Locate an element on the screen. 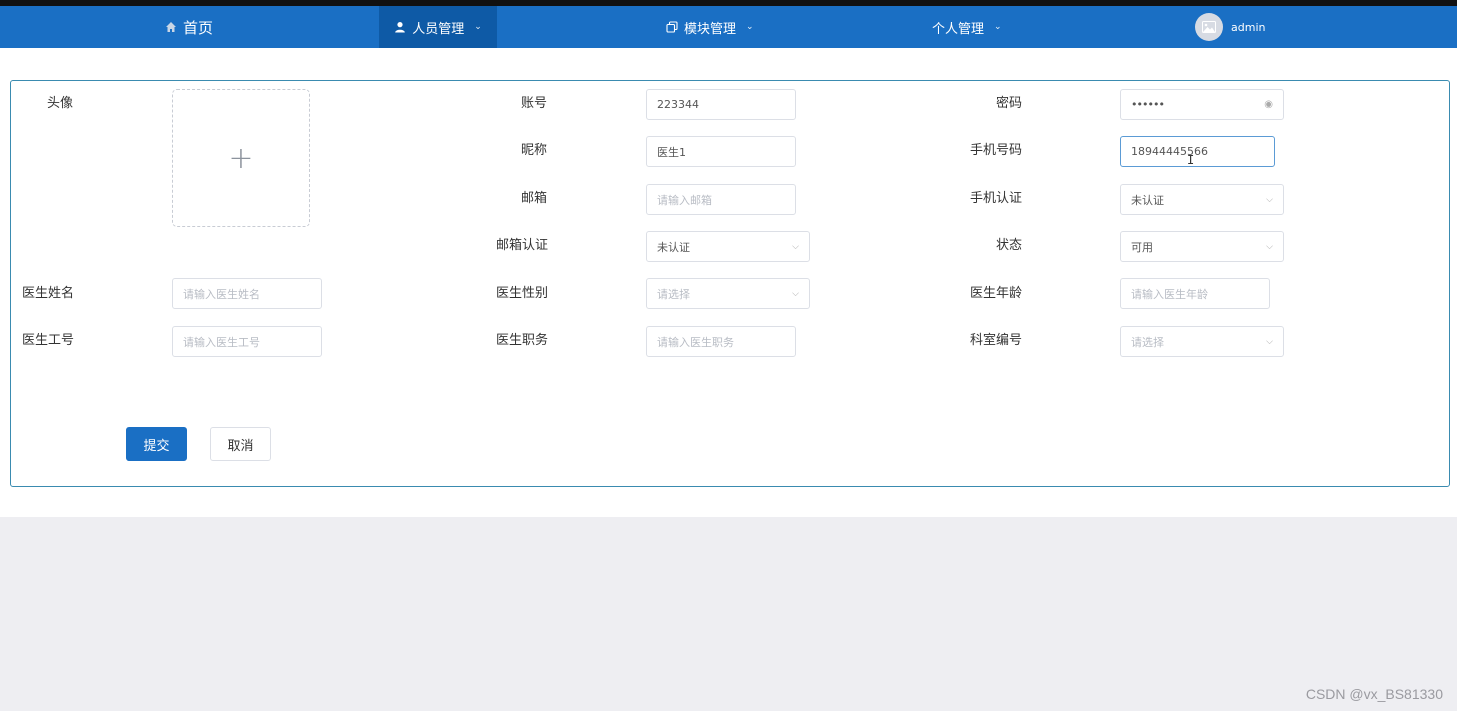 This screenshot has width=1457, height=711. gender-label: 医生性别 is located at coordinates (522, 293).